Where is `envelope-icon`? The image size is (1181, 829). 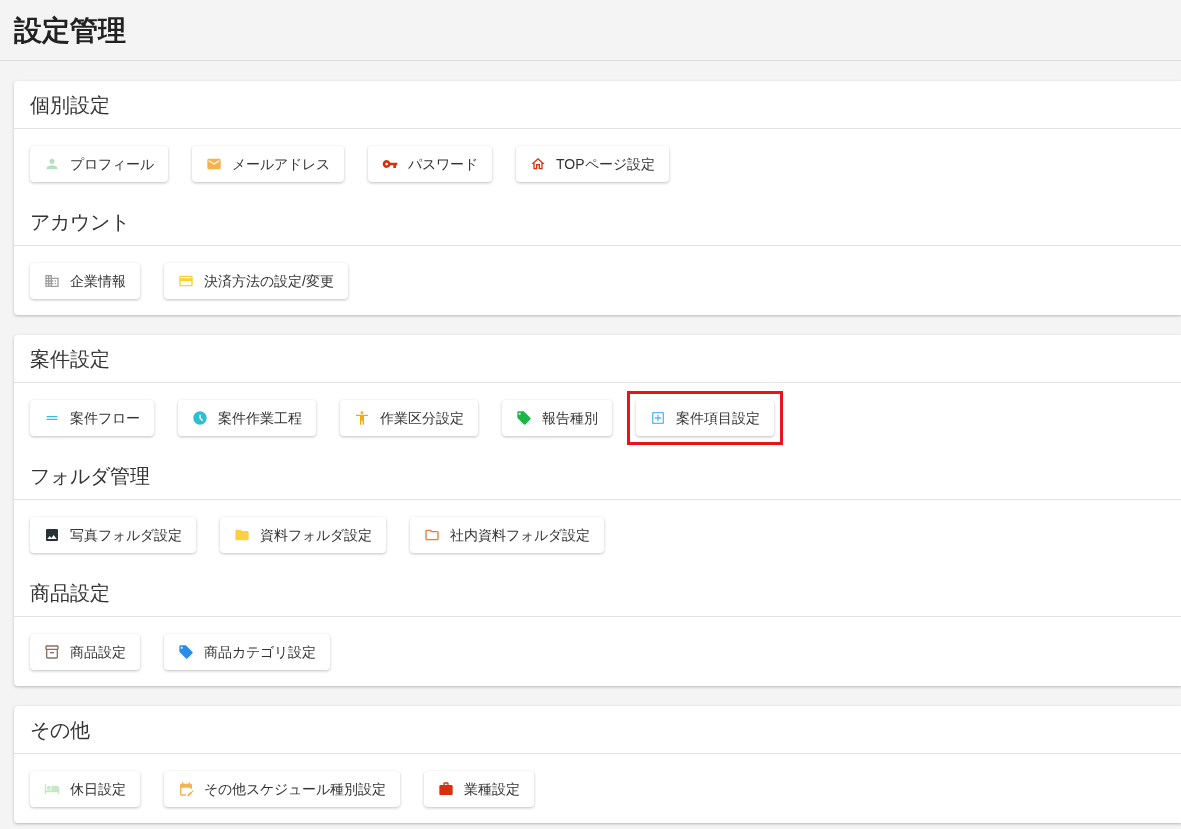
envelope-icon is located at coordinates (214, 164).